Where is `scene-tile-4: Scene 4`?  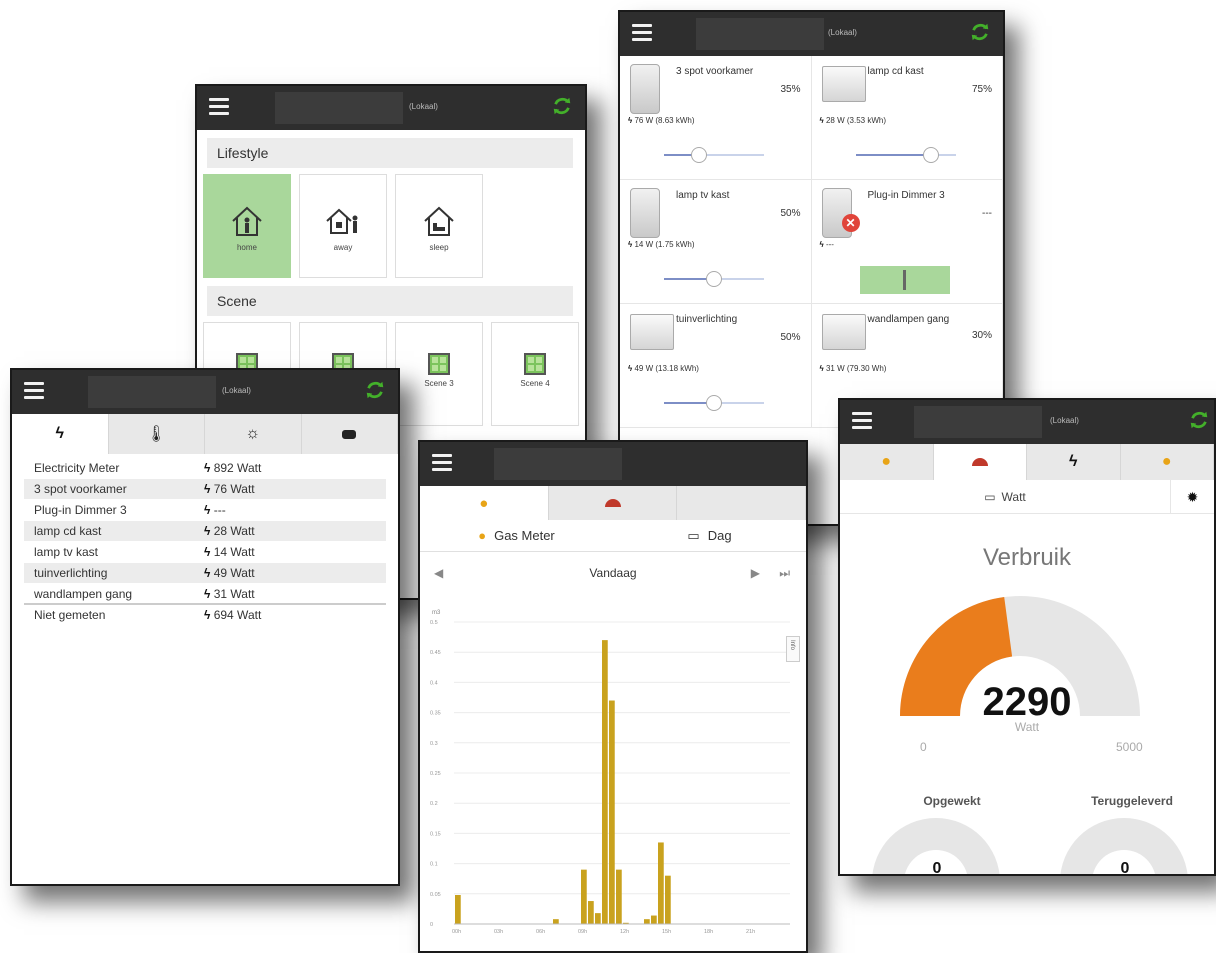
scene-tile-4: Scene 4 is located at coordinates (535, 374).